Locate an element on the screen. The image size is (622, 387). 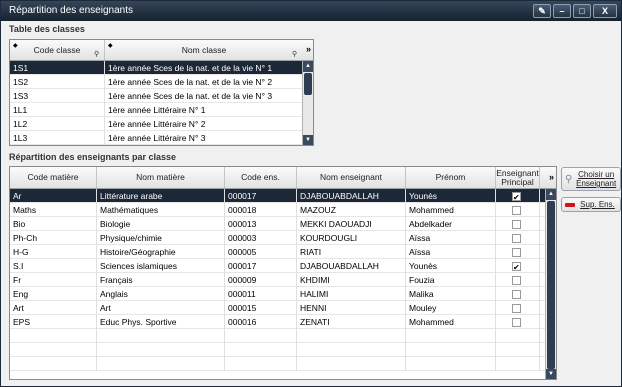
delete-teacher-label: Sup. Ens. is located at coordinates (597, 204).